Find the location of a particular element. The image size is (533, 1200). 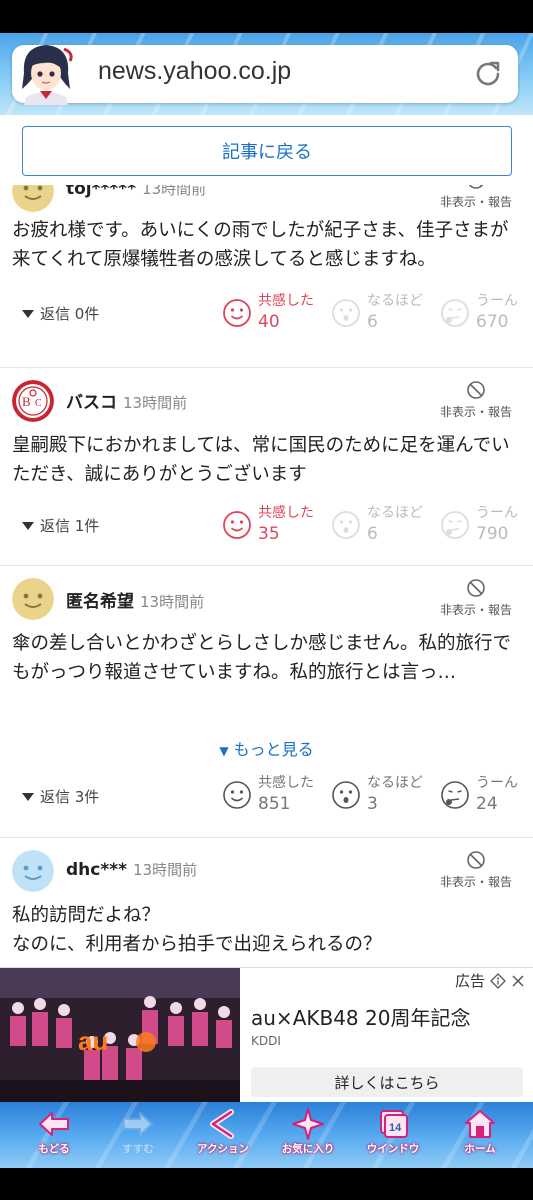

back-to-article-button: 記事に戻る is located at coordinates (267, 151).